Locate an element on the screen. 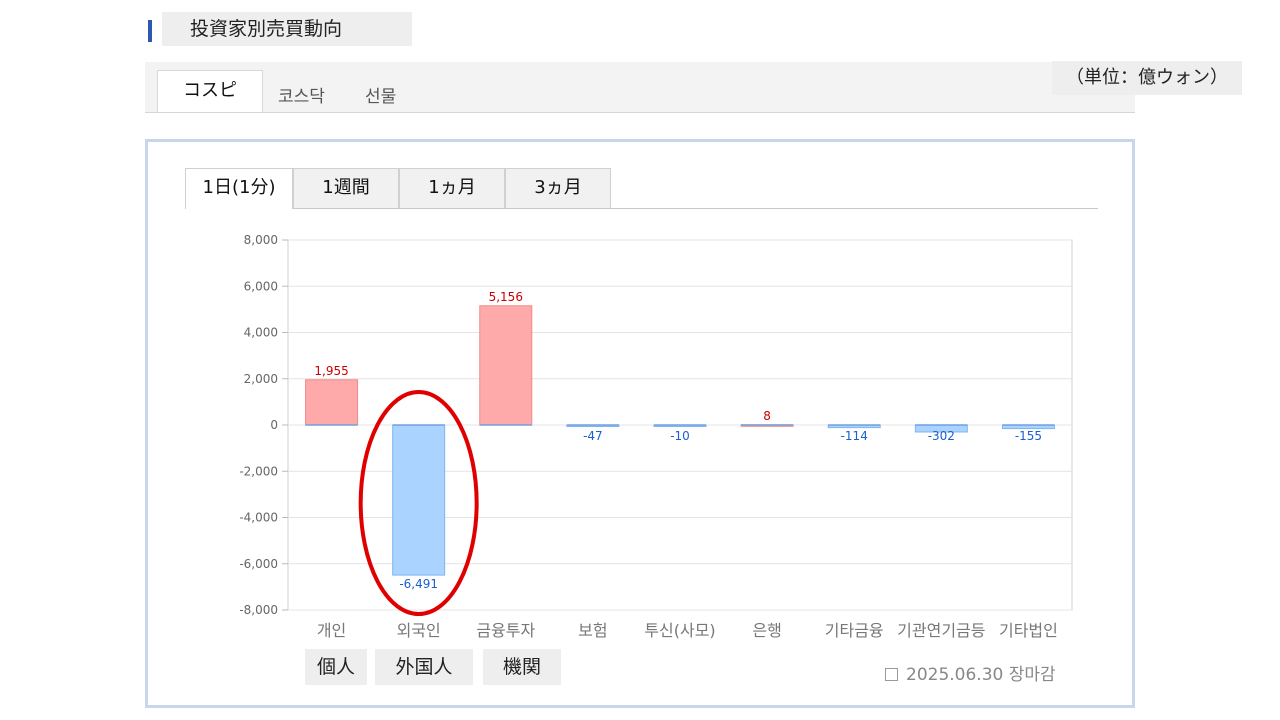 This screenshot has width=1280, height=720. tab-futures: 선물 is located at coordinates (380, 94).